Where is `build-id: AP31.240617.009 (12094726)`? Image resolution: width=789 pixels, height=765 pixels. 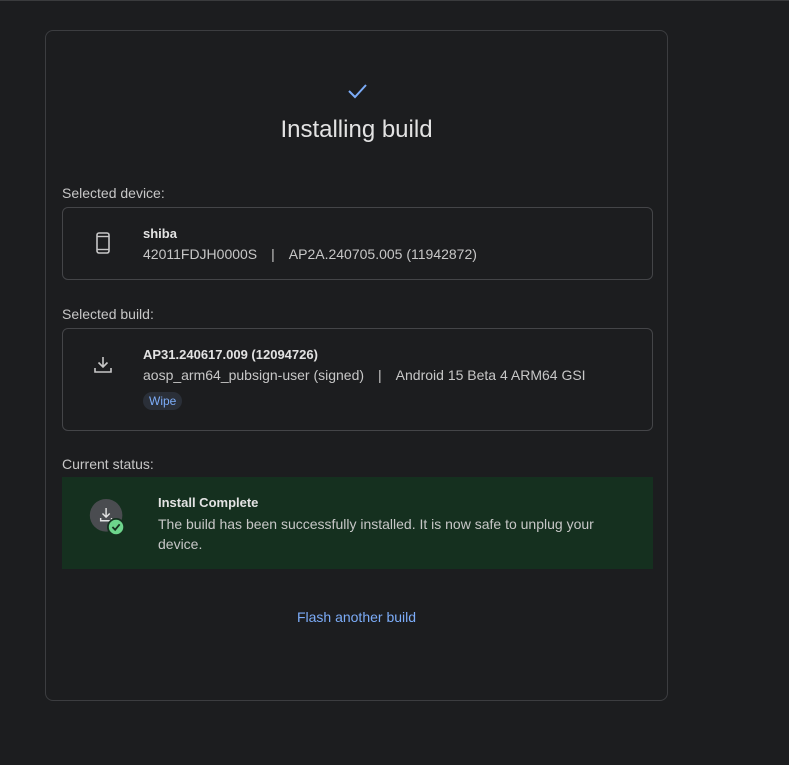 build-id: AP31.240617.009 (12094726) is located at coordinates (230, 354).